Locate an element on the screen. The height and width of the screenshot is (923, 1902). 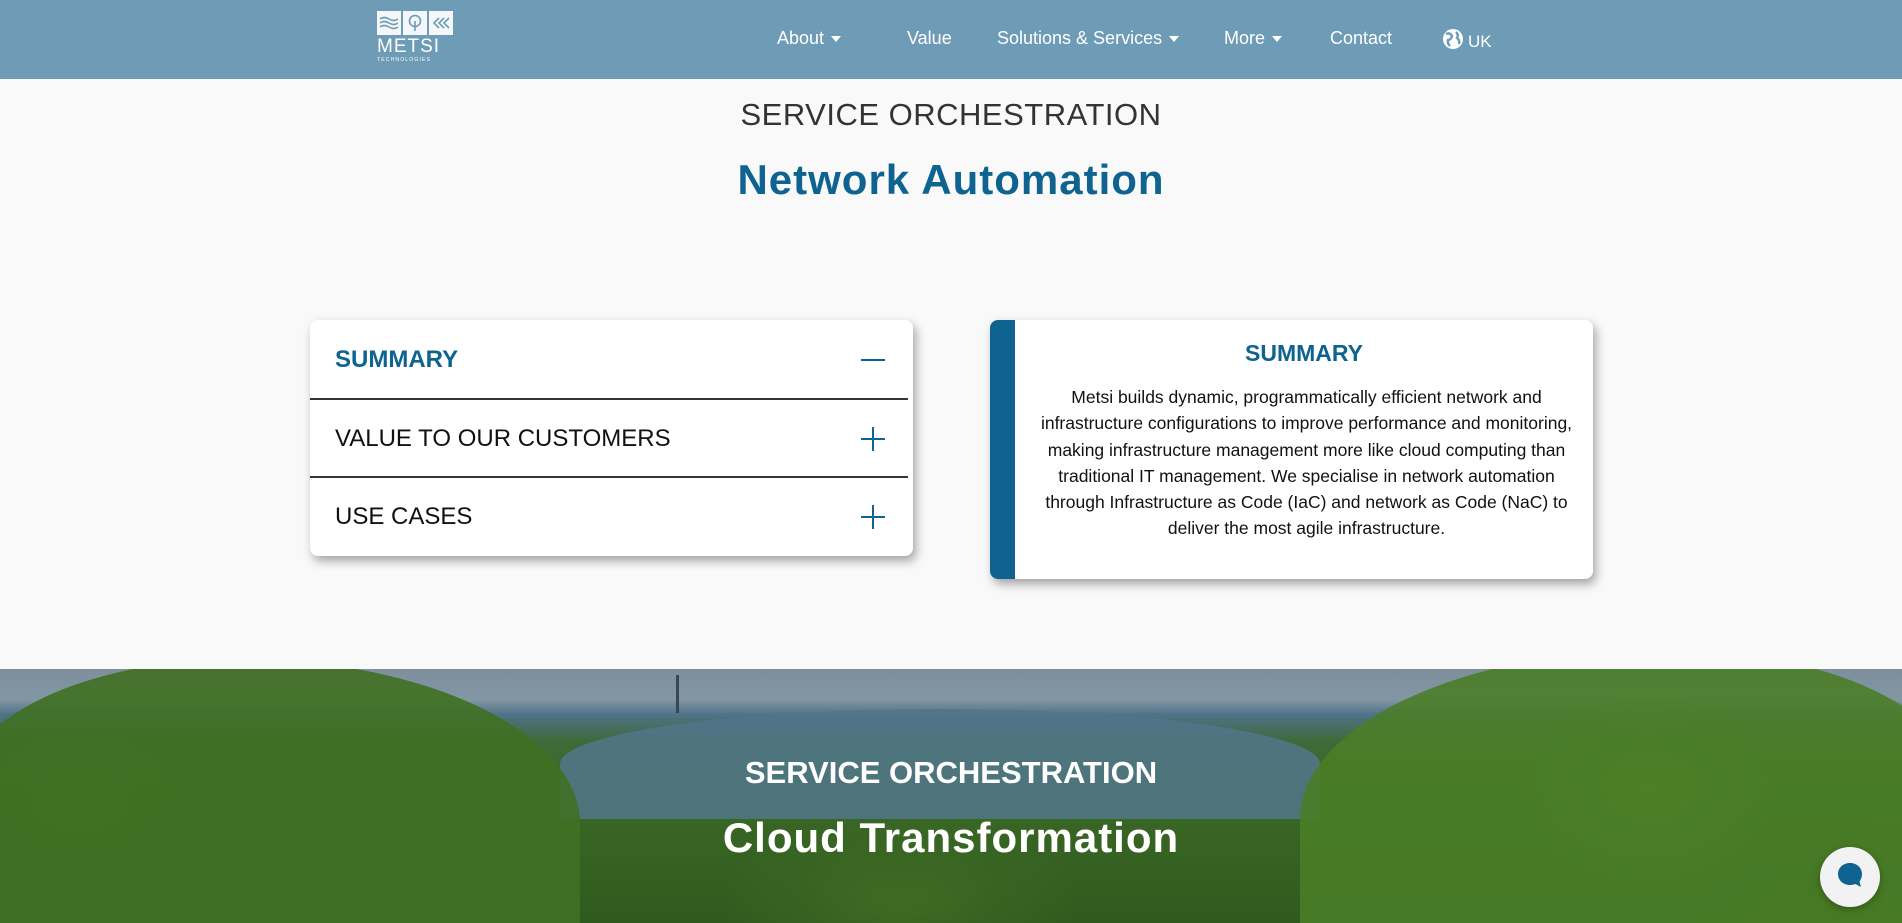
accordion: SUMMARY VALUE TO OUR CUSTOMERS USE CASES is located at coordinates (611, 438).